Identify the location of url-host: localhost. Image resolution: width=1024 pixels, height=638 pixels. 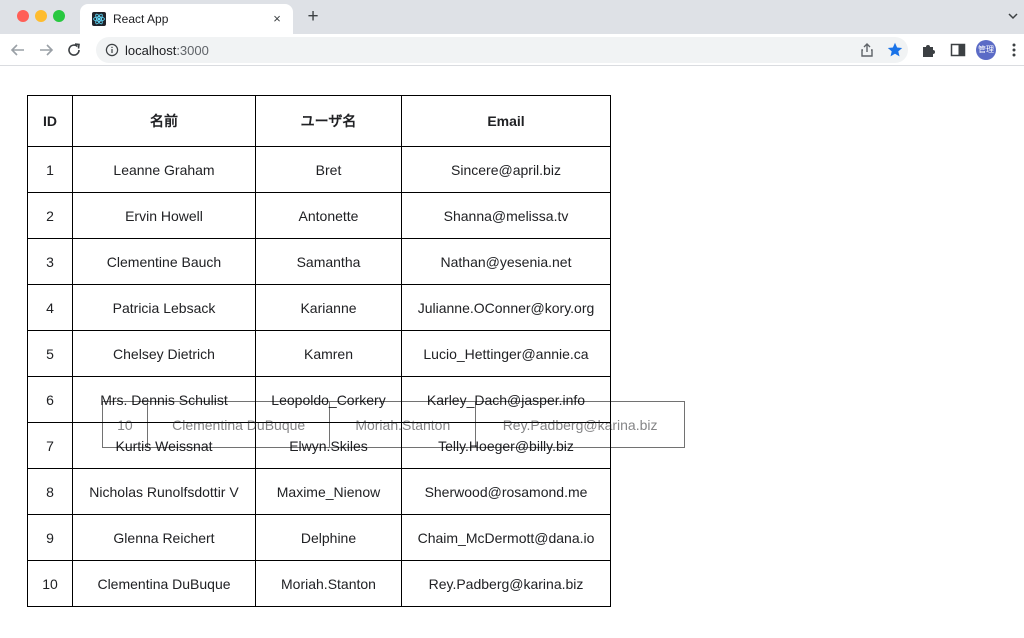
(151, 50).